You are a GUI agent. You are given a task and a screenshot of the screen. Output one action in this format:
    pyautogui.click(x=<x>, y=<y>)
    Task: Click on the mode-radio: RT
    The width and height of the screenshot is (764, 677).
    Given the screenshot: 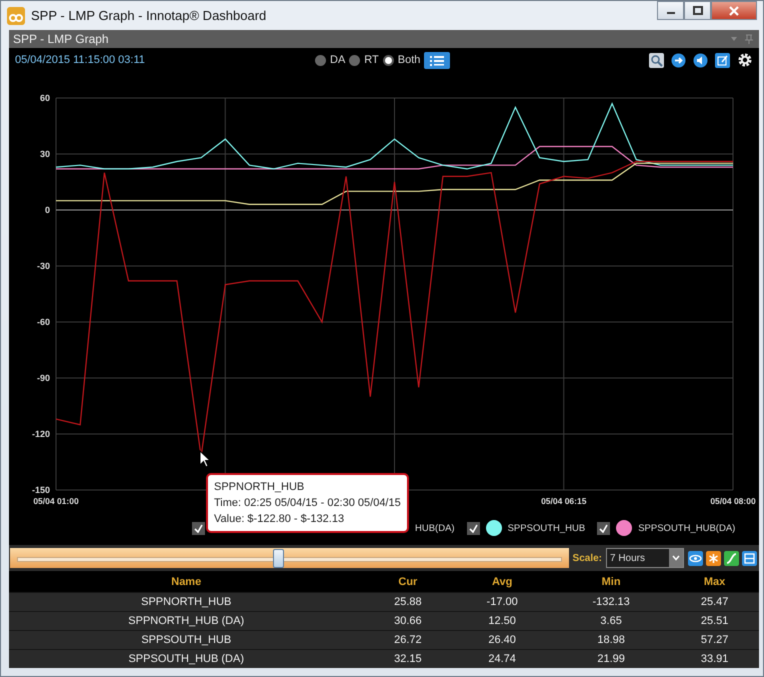 What is the action you would take?
    pyautogui.click(x=364, y=60)
    